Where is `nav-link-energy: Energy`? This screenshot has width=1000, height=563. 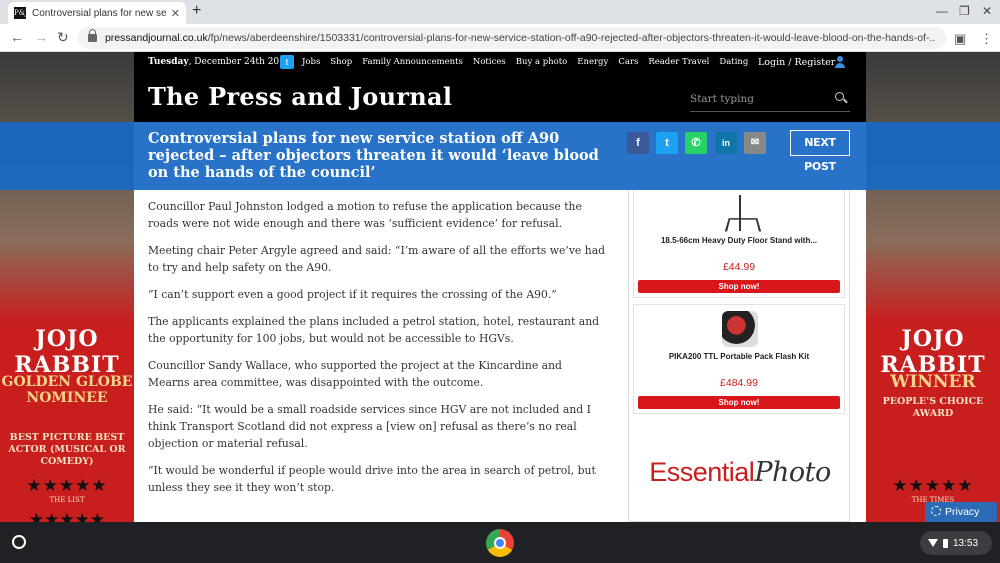
nav-link-energy: Energy is located at coordinates (592, 62).